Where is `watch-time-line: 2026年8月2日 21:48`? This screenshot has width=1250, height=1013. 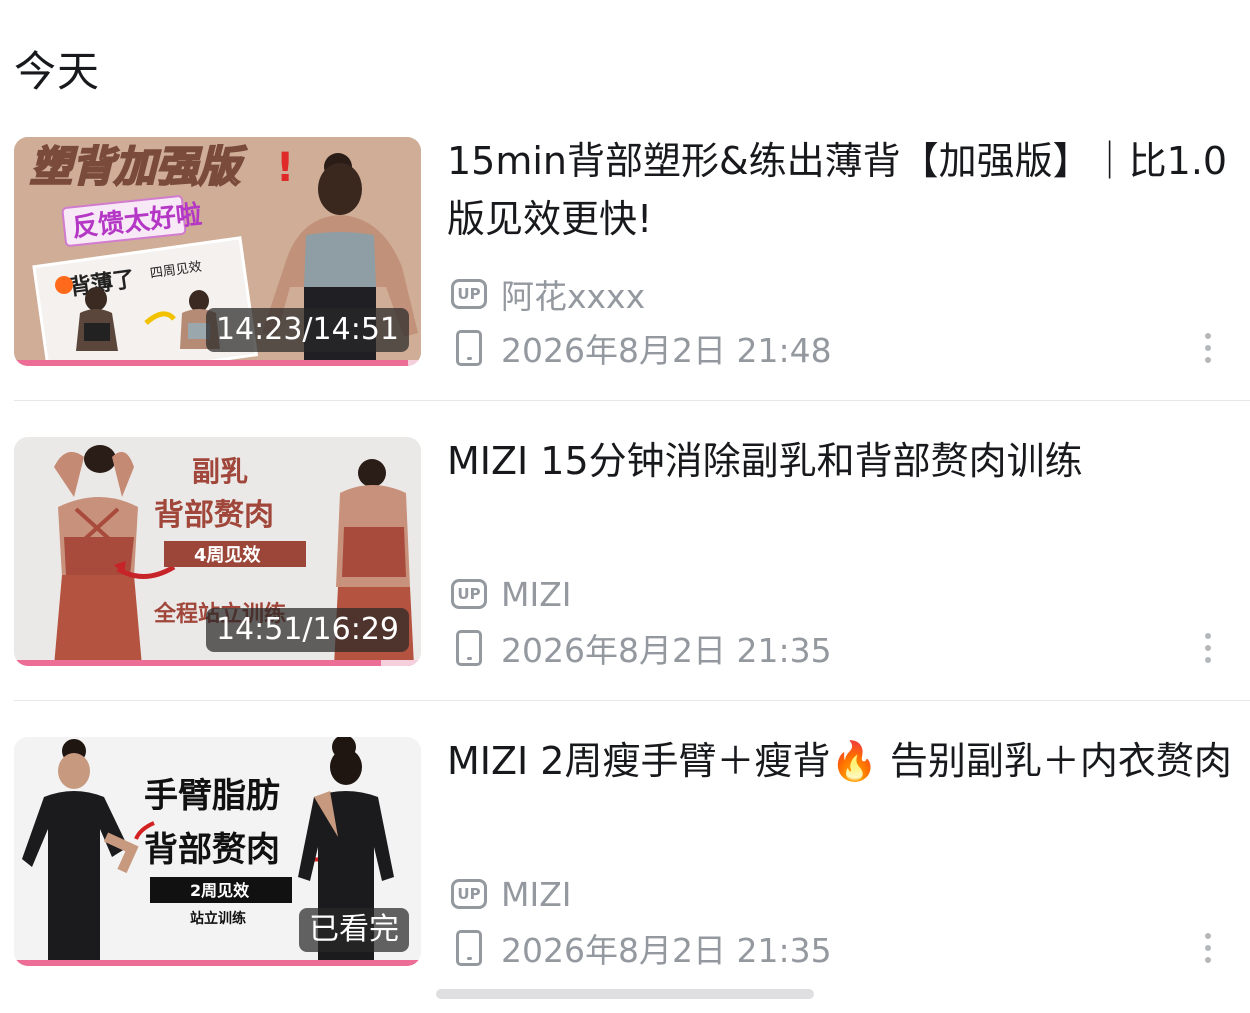 watch-time-line: 2026年8月2日 21:48 is located at coordinates (641, 348).